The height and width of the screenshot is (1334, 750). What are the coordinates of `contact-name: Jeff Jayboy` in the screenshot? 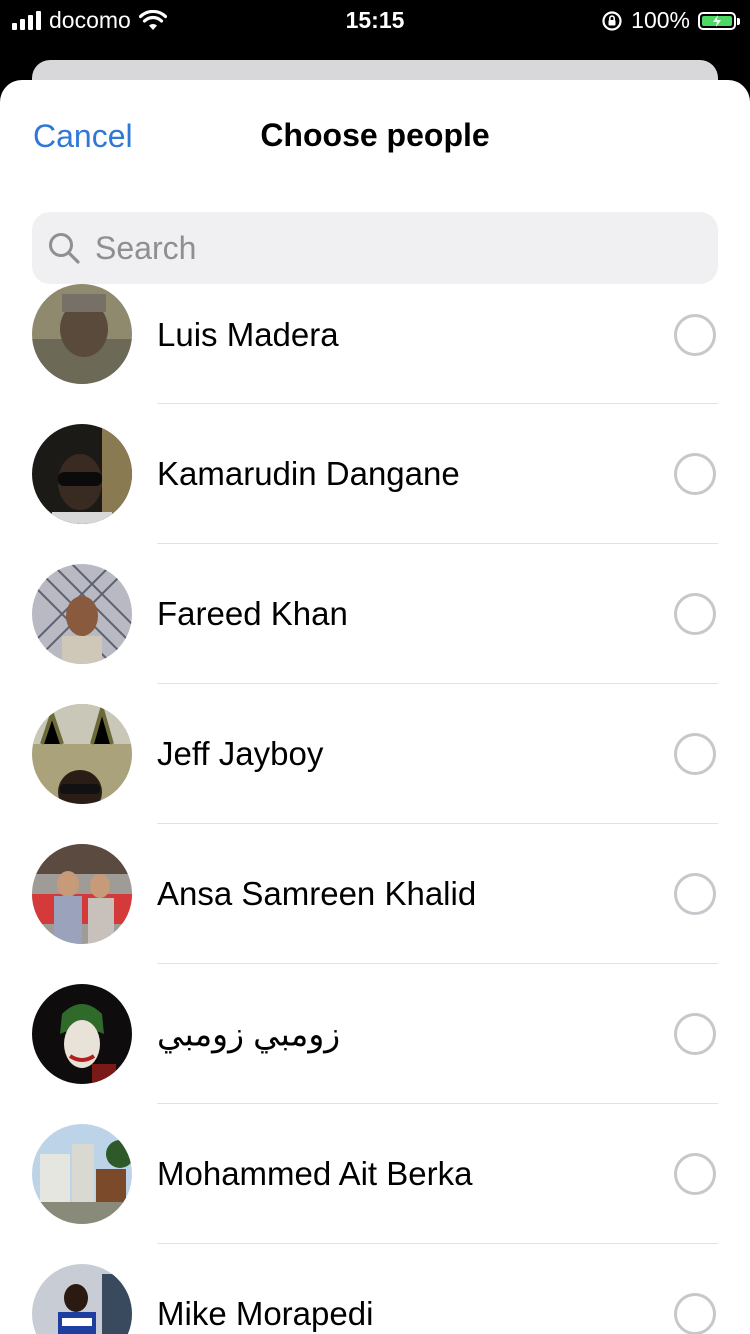 It's located at (240, 753).